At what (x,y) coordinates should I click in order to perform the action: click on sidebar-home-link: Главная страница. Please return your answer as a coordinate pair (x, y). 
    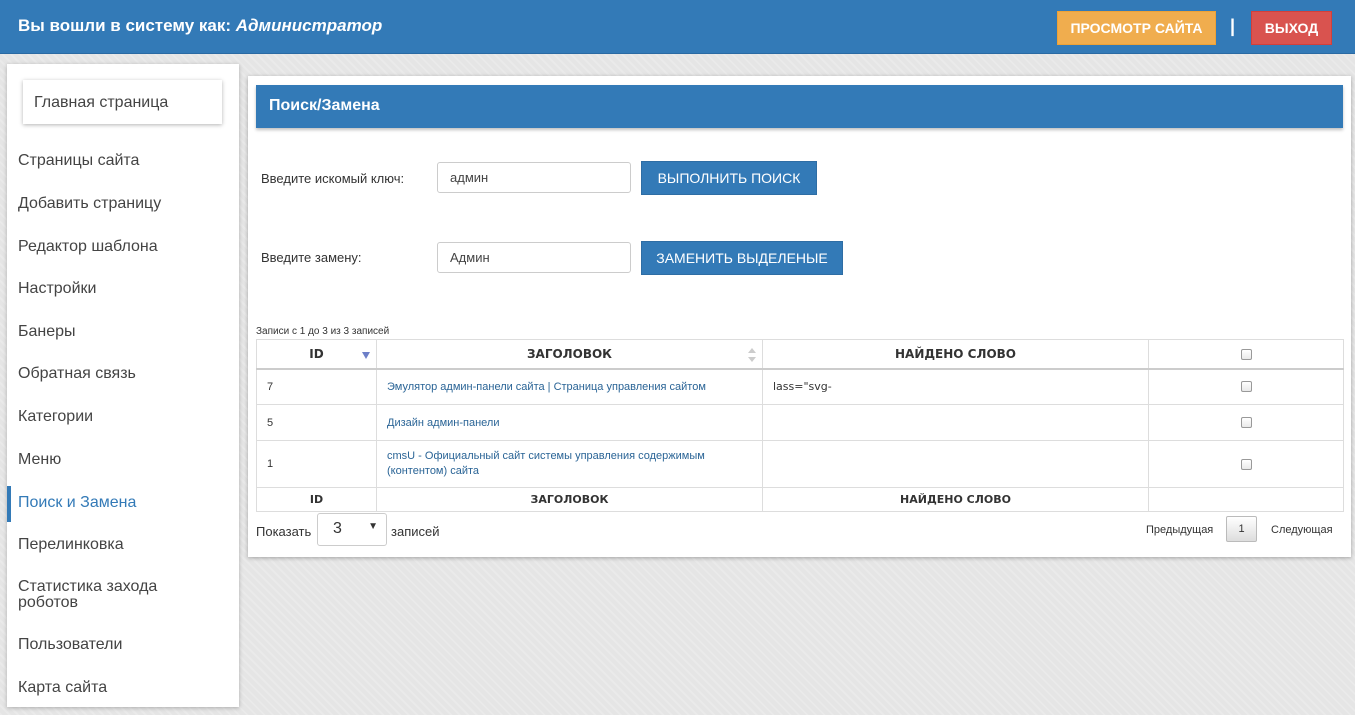
    Looking at the image, I should click on (122, 102).